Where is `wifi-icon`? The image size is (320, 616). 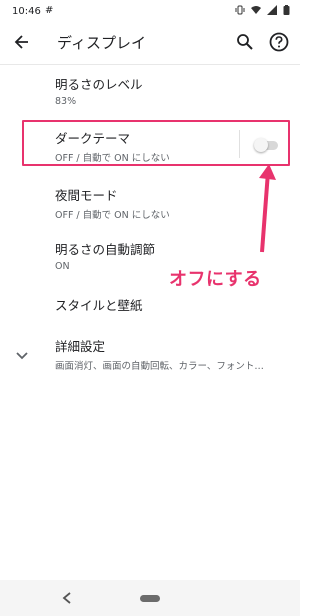 wifi-icon is located at coordinates (256, 10).